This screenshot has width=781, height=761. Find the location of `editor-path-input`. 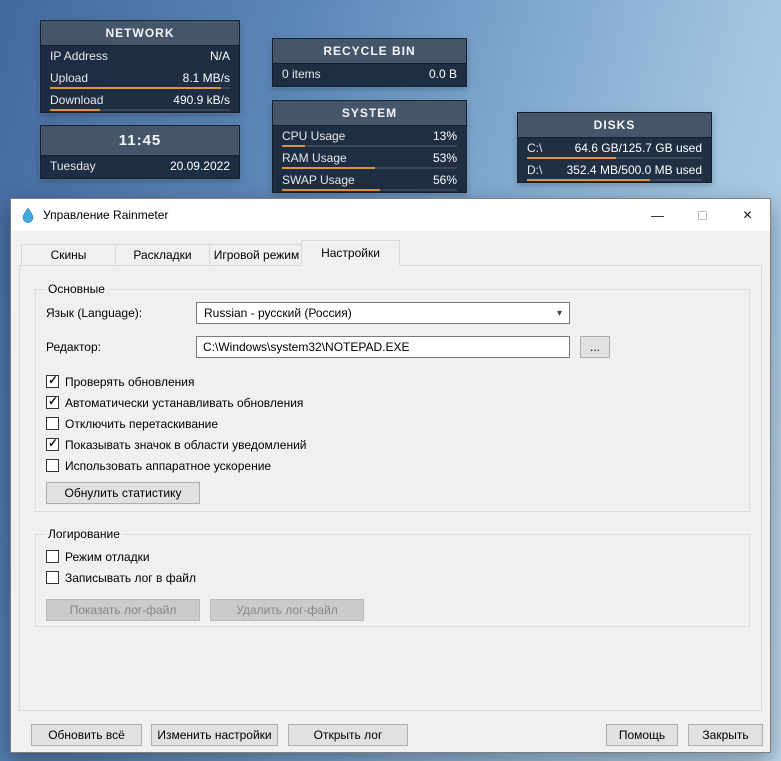

editor-path-input is located at coordinates (383, 347).